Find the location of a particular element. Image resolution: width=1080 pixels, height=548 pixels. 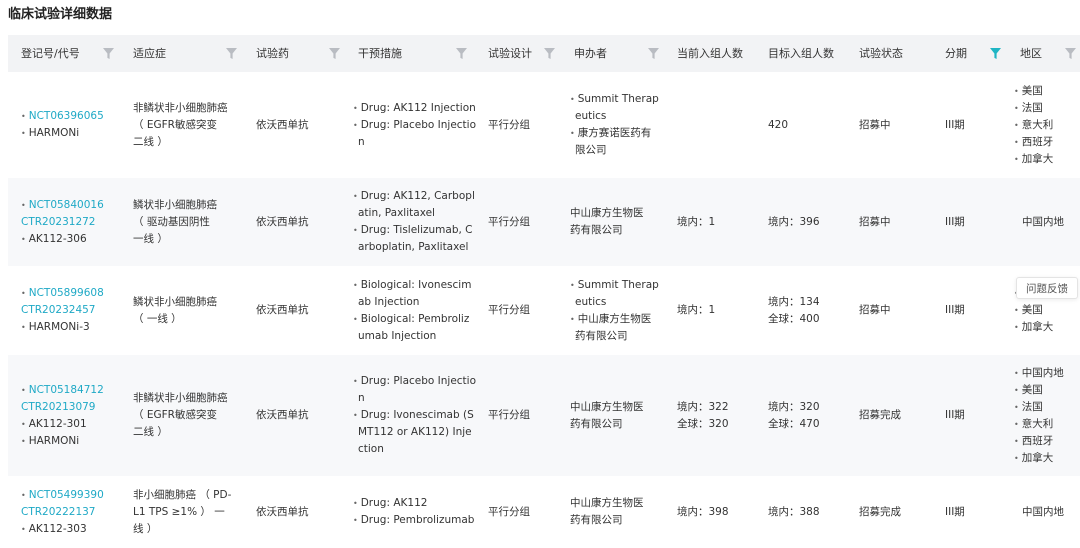

trial-id-link: CTR20222137 is located at coordinates (73, 512).